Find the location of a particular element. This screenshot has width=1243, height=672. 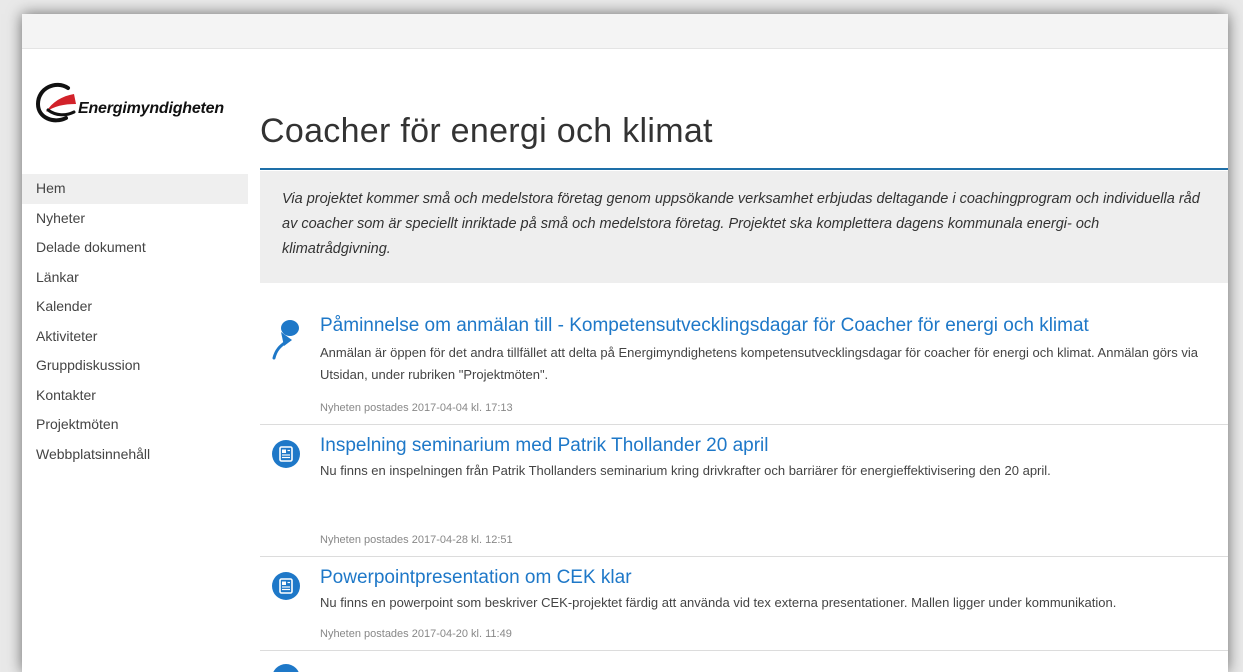

nav-item-projektmoten: Projektmöten is located at coordinates (135, 425).